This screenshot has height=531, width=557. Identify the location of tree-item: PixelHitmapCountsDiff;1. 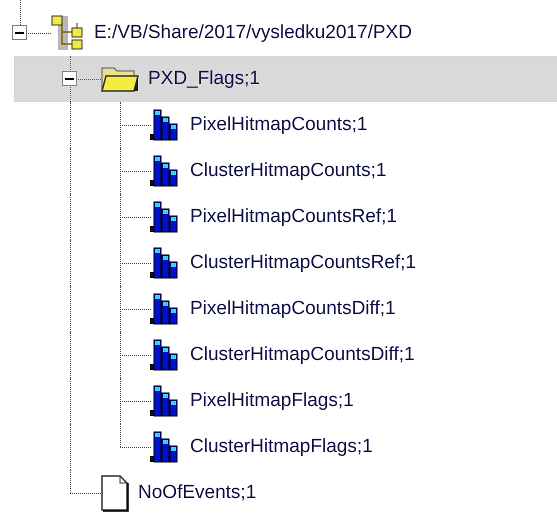
(278, 309).